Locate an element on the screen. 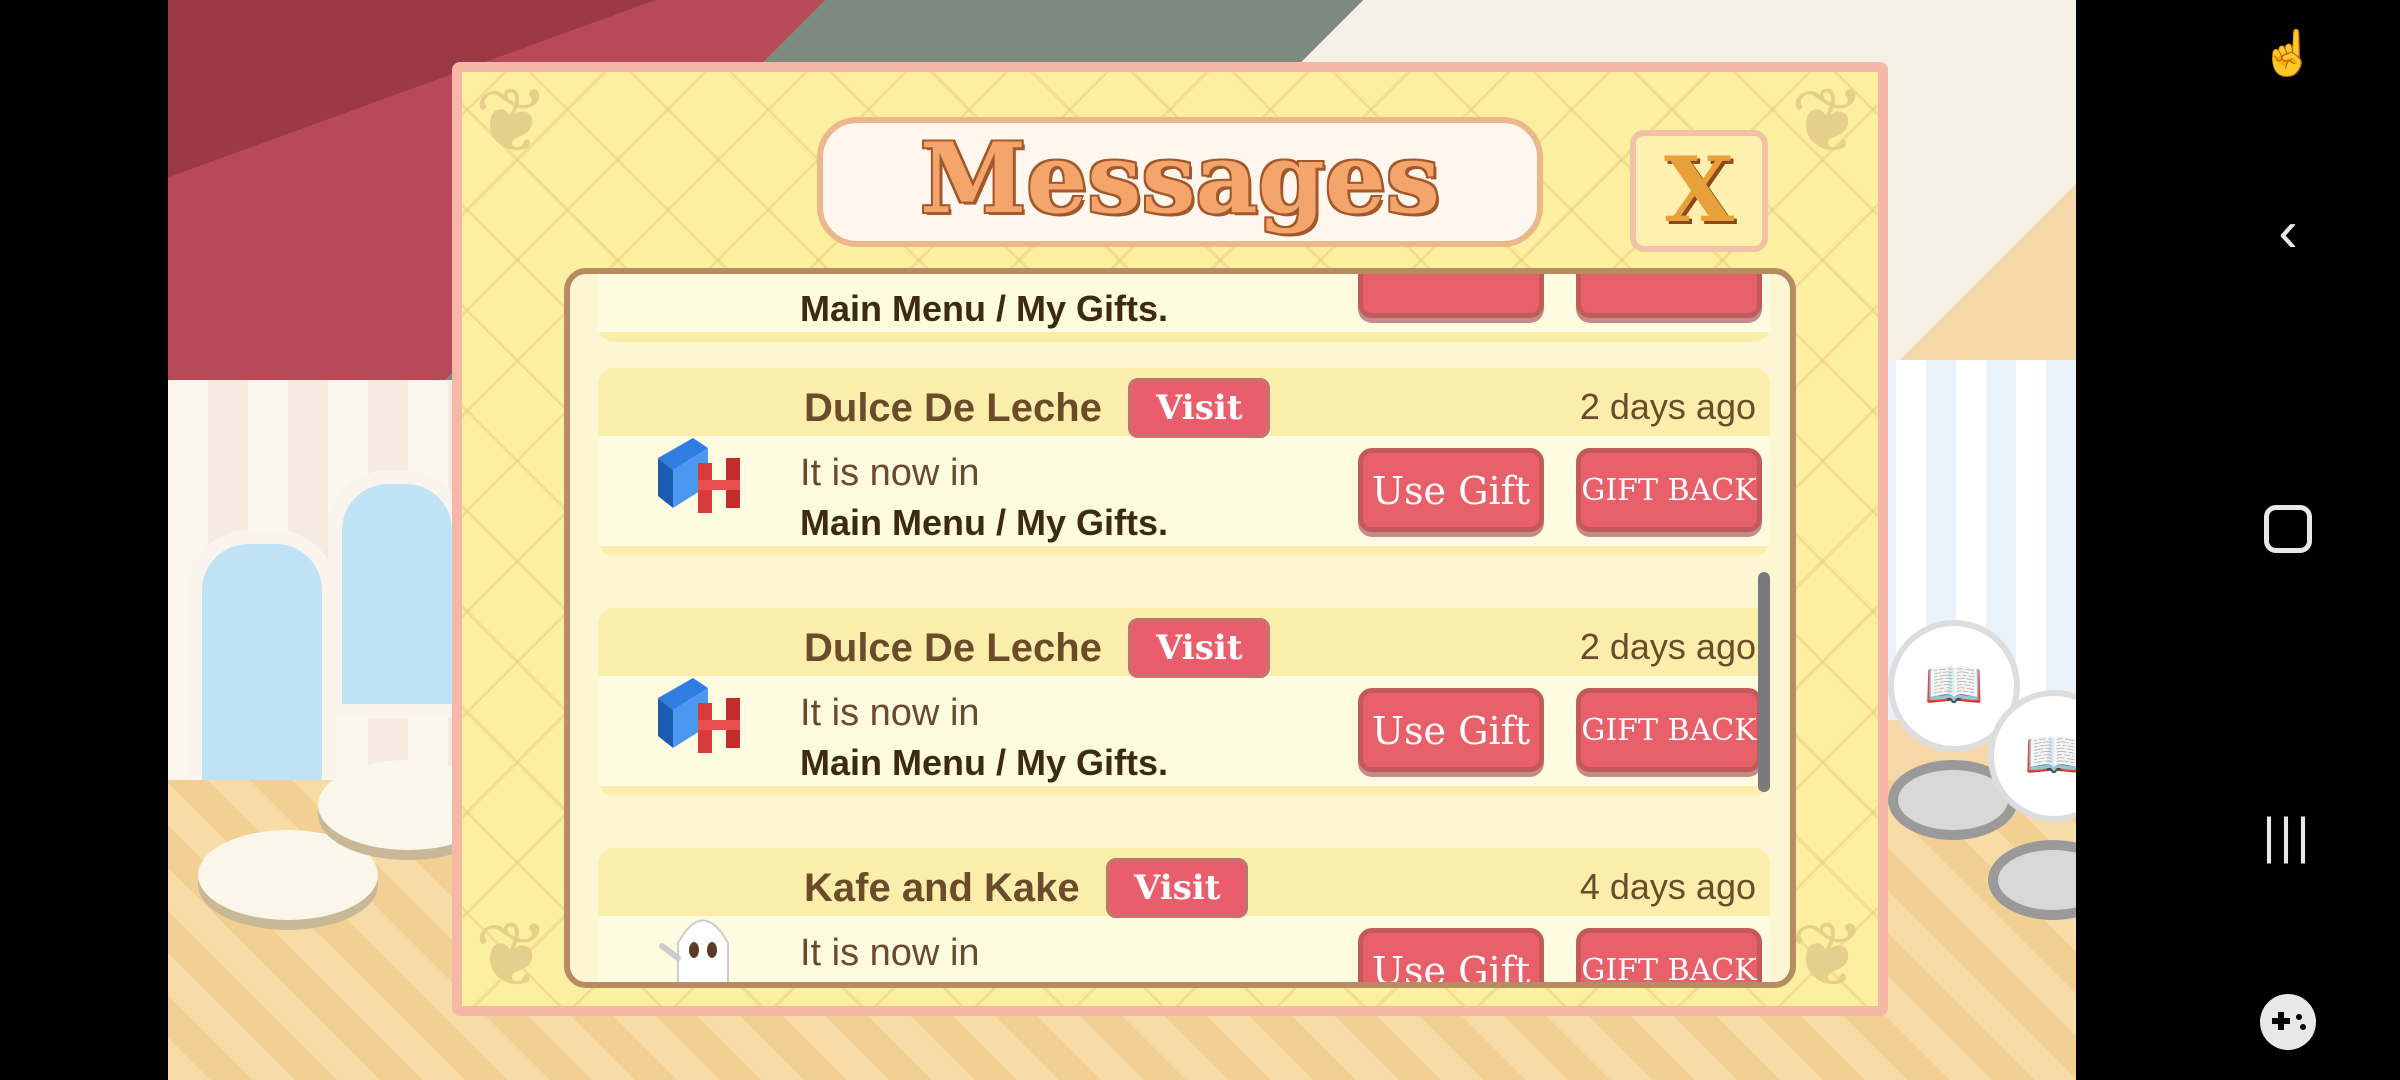 The image size is (2400, 1080). cafe-table is located at coordinates (288, 875).